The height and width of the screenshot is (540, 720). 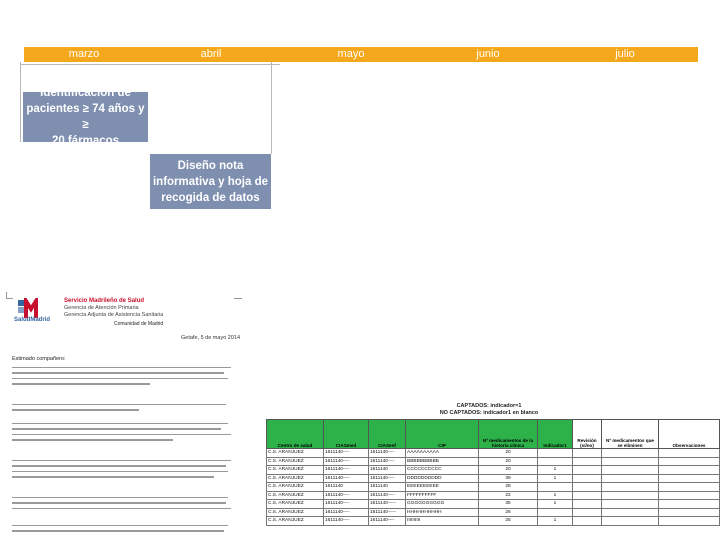 I want to click on org-name: Servicio Madrileño de Salud, so click(x=104, y=301).